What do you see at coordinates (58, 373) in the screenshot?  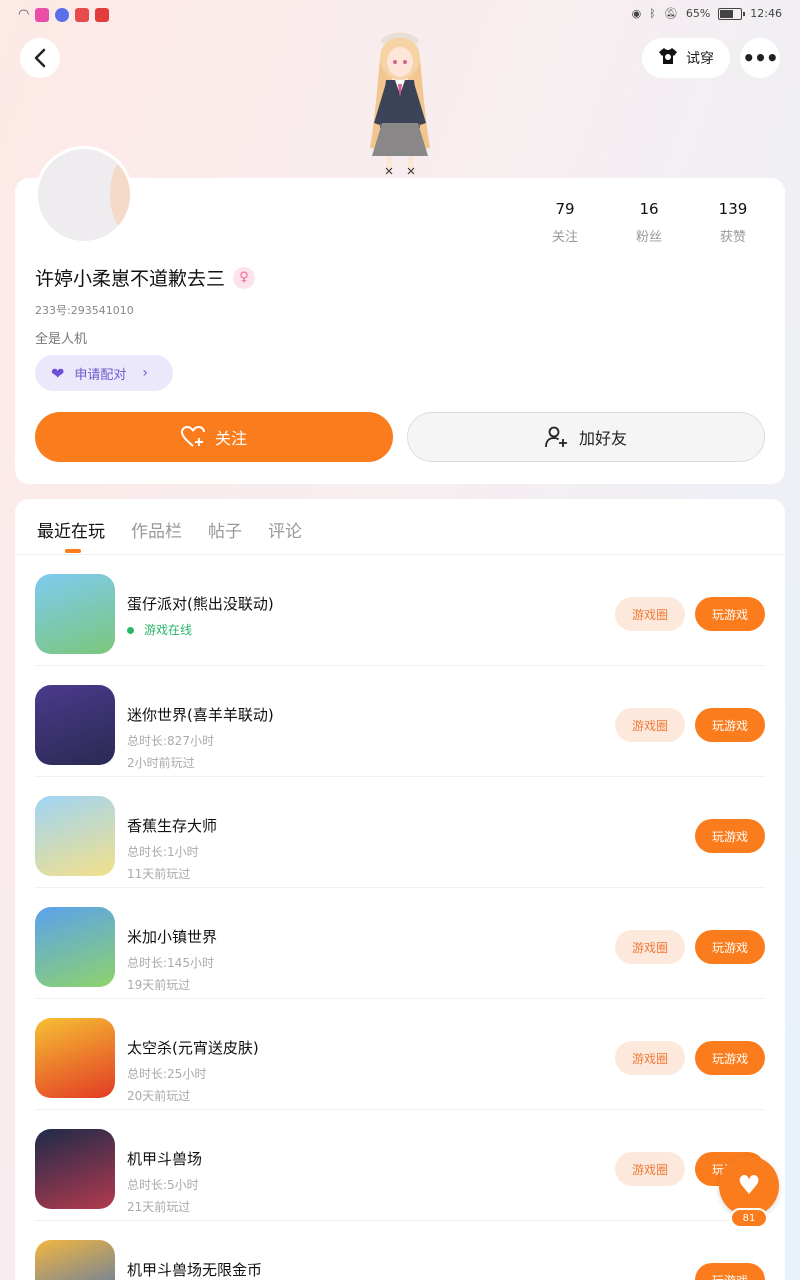 I see `double-heart-icon: ❤︎` at bounding box center [58, 373].